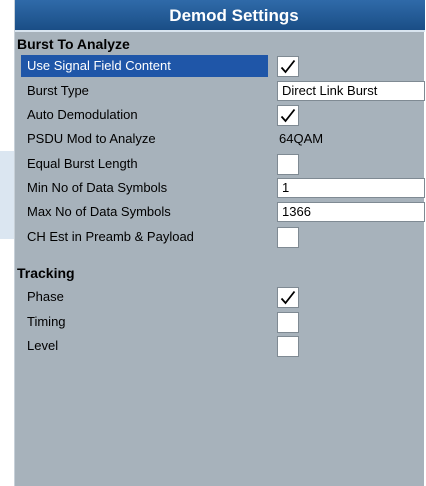 This screenshot has height=486, width=426. What do you see at coordinates (46, 321) in the screenshot?
I see `timing-label: Timing` at bounding box center [46, 321].